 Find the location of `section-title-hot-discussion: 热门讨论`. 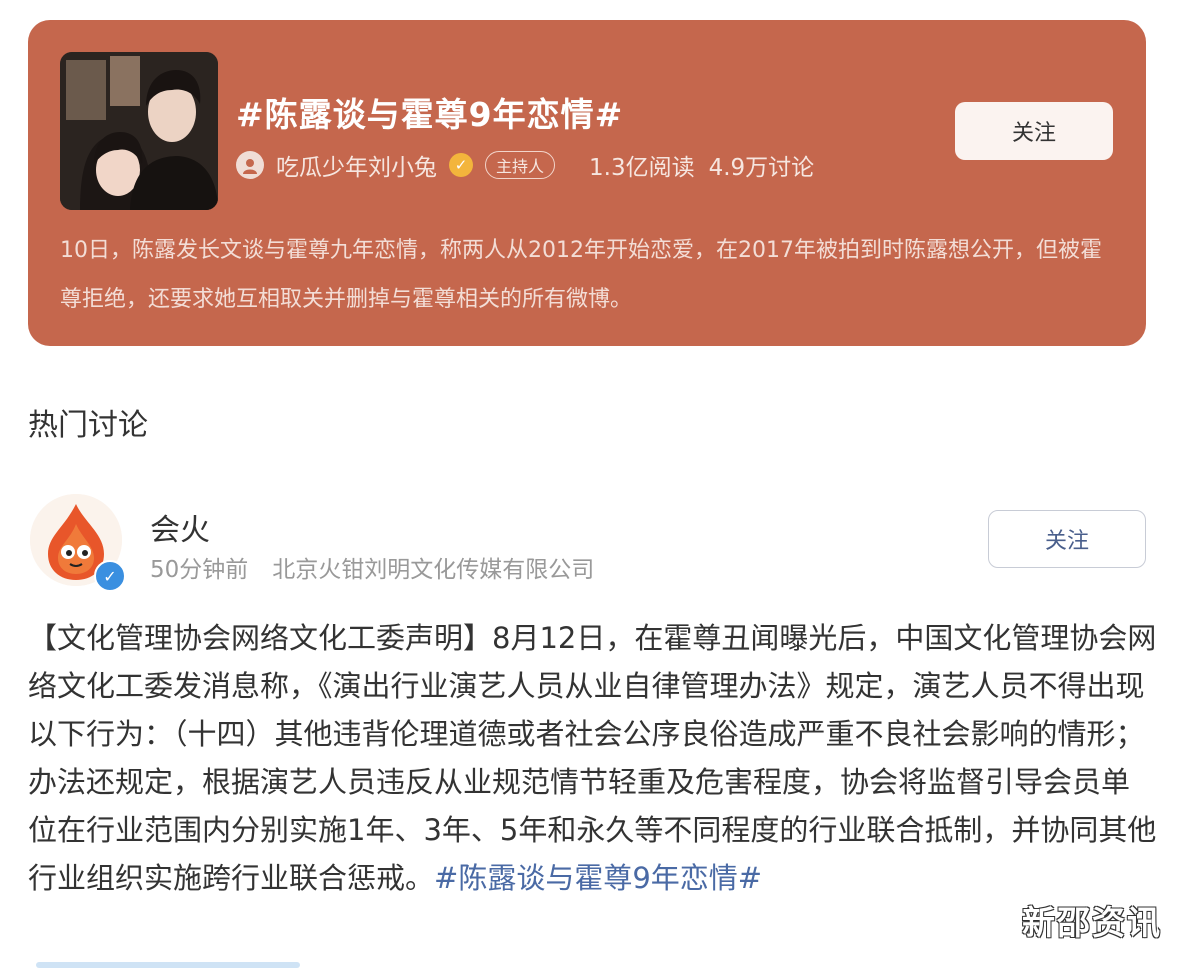

section-title-hot-discussion: 热门讨论 is located at coordinates (88, 425).